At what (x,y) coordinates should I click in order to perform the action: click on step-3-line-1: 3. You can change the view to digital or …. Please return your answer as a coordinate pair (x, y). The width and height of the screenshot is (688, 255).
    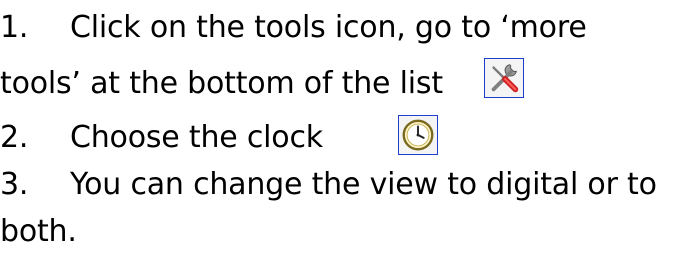
    Looking at the image, I should click on (328, 185).